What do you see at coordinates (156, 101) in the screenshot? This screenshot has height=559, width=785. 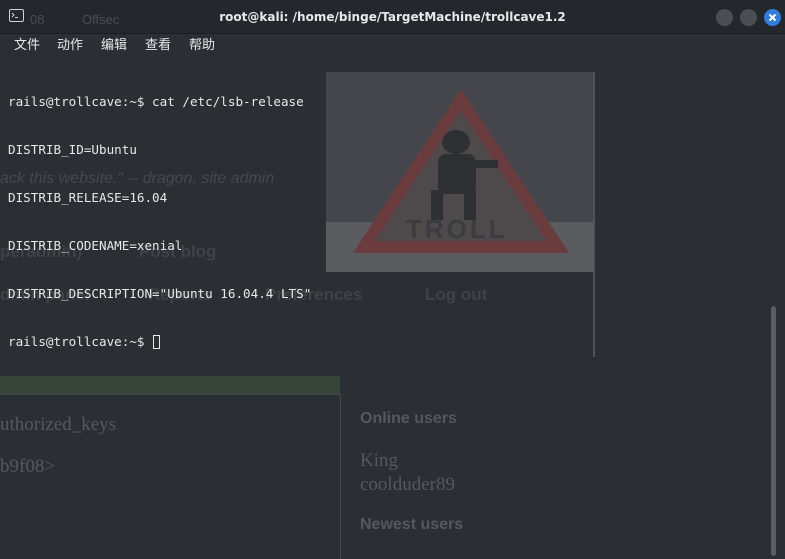 I see `terminal-line: rails@trollcave:~$ cat /etc/lsb-release` at bounding box center [156, 101].